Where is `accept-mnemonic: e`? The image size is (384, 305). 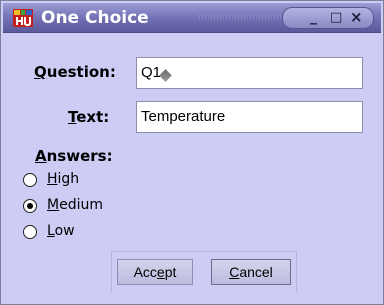
accept-mnemonic: e is located at coordinates (160, 272).